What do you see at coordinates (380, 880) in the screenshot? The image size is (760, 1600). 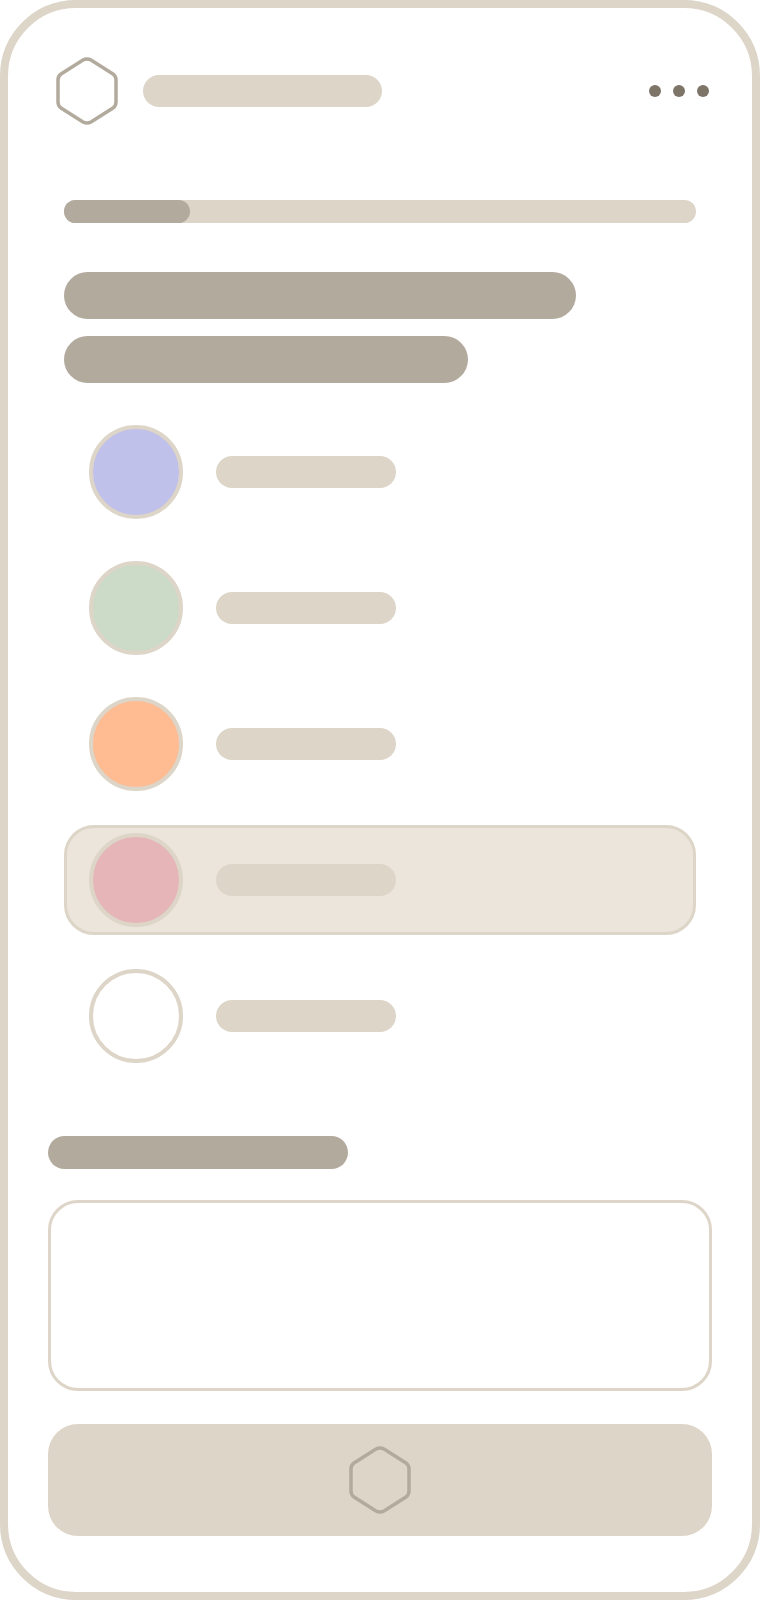 I see `option-row` at bounding box center [380, 880].